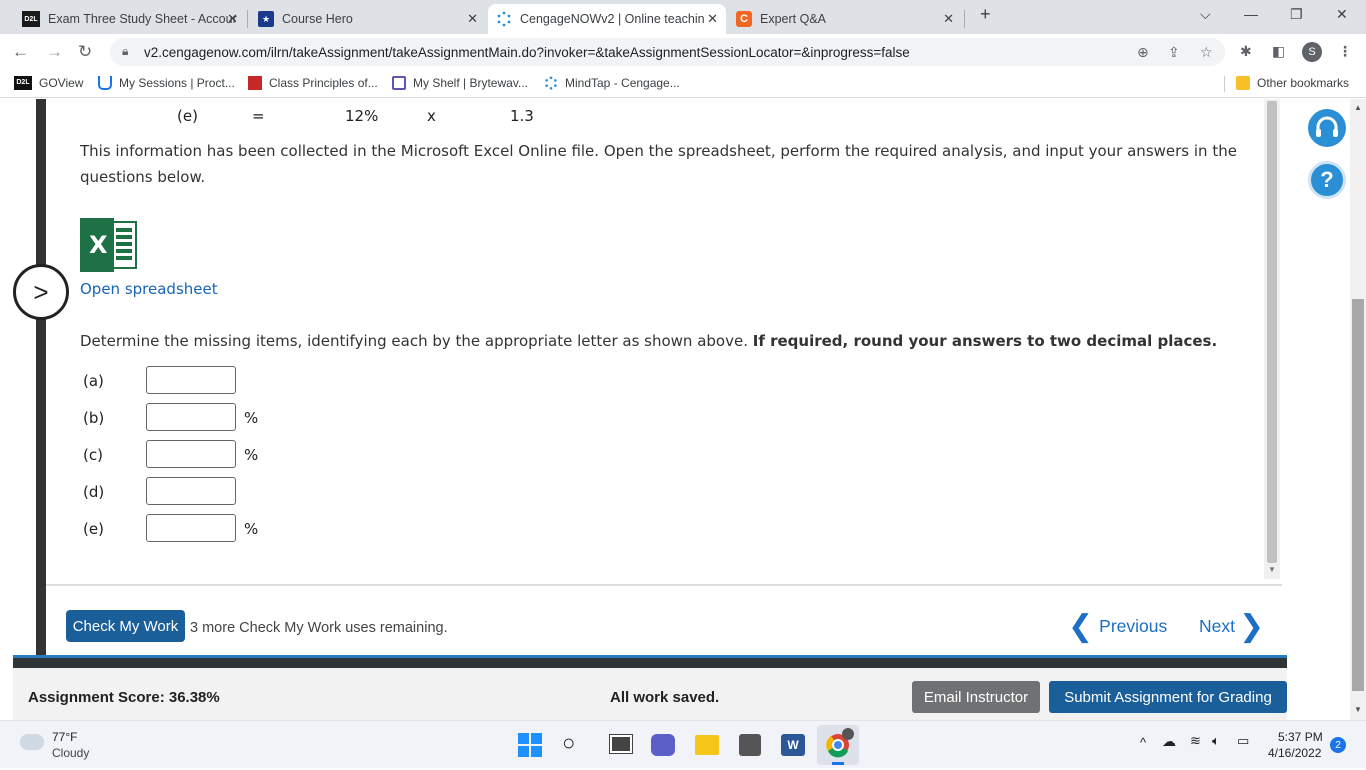  What do you see at coordinates (1216, 741) in the screenshot?
I see `volume-icon: 🔈︎` at bounding box center [1216, 741].